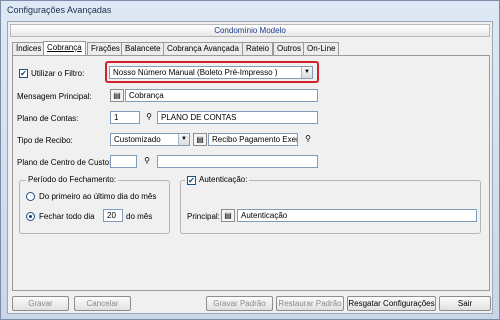 The width and height of the screenshot is (500, 320). What do you see at coordinates (29, 48) in the screenshot?
I see `tab-indices: Índices` at bounding box center [29, 48].